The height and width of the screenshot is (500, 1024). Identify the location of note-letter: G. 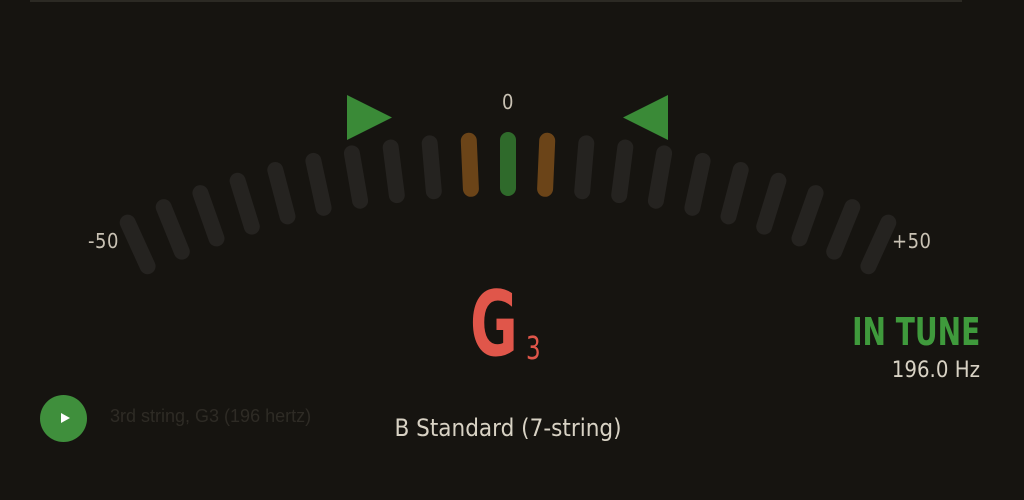
(494, 324).